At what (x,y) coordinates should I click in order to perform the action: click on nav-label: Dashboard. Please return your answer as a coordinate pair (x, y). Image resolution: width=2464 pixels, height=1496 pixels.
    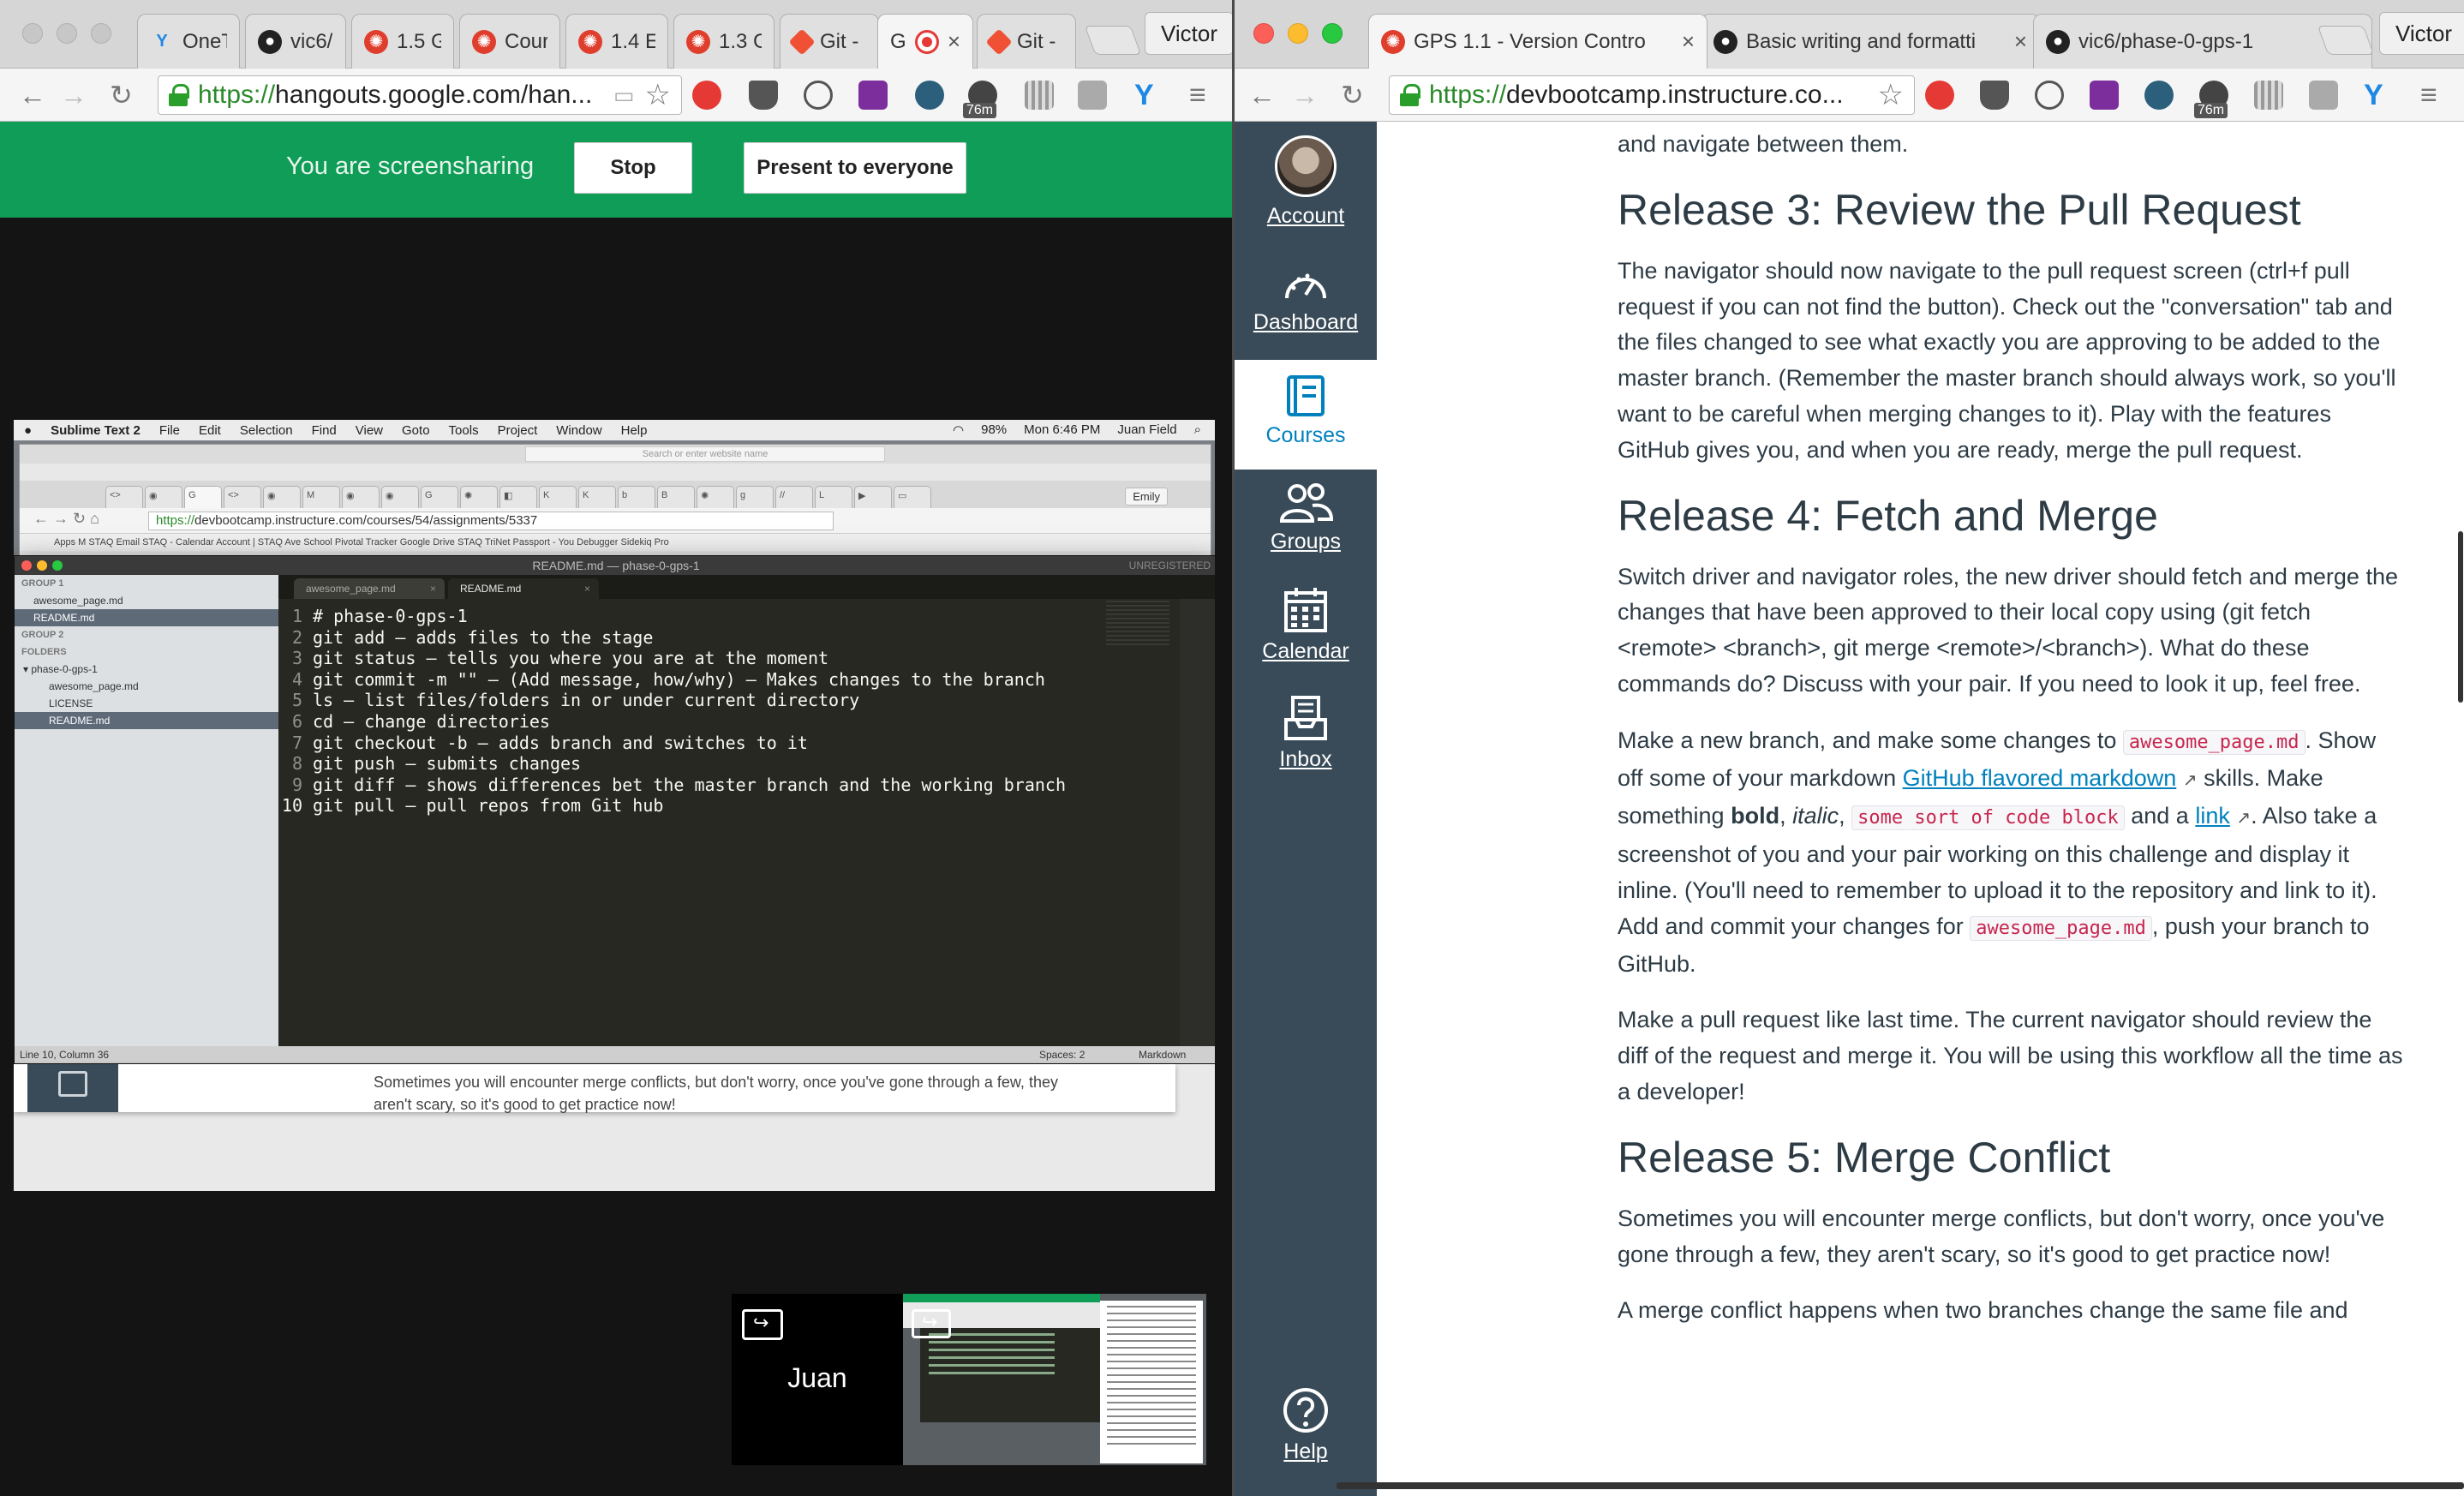
    Looking at the image, I should click on (1306, 322).